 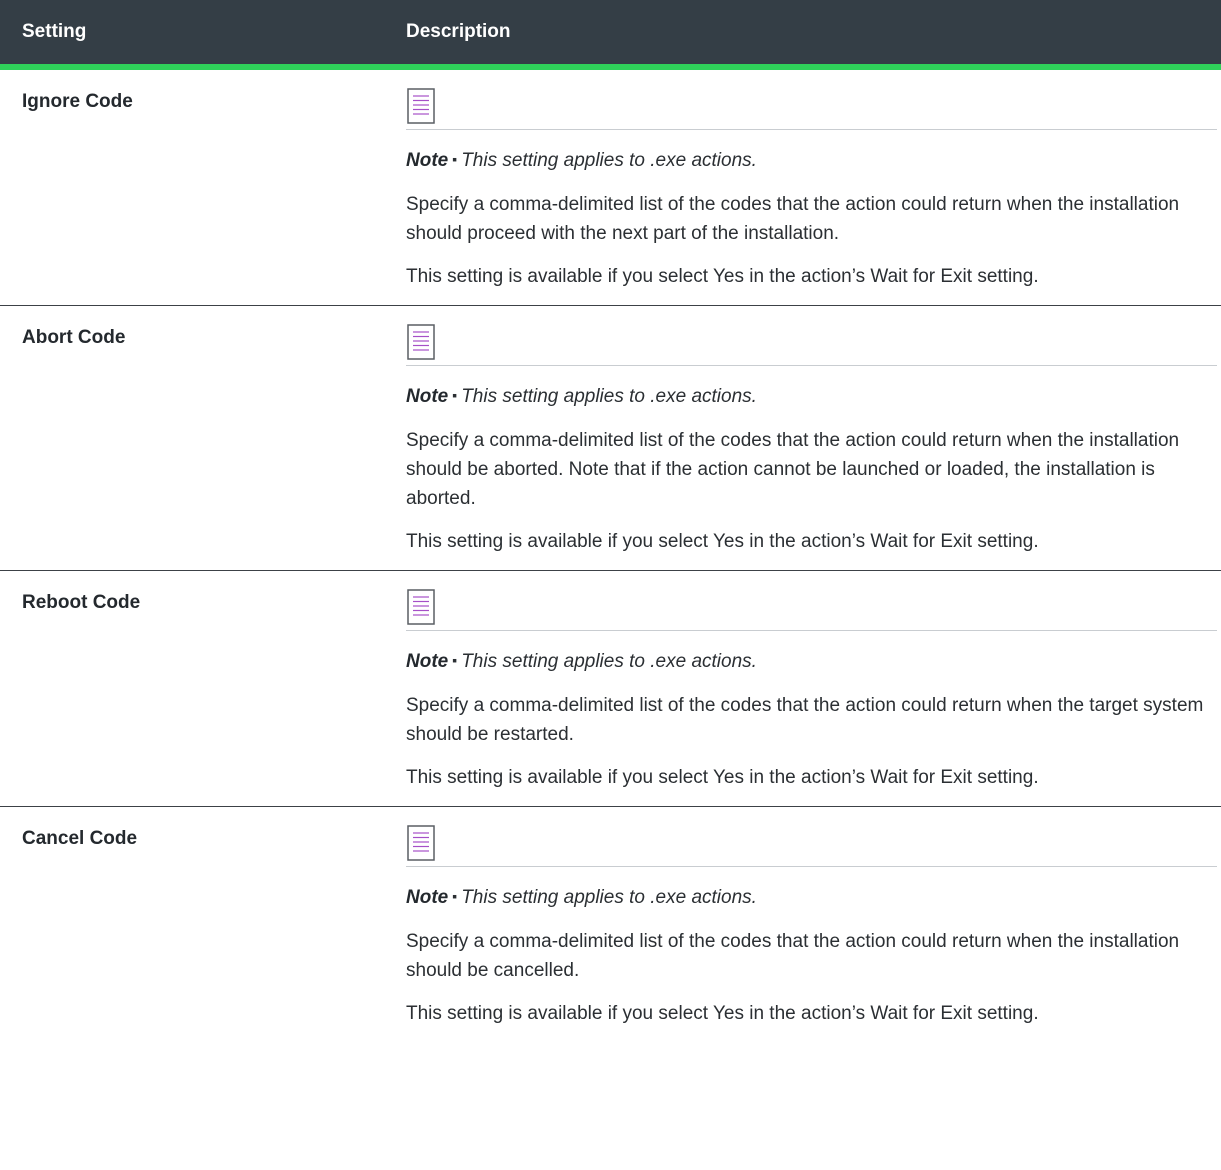 What do you see at coordinates (80, 838) in the screenshot?
I see `setting-name: Cancel Code` at bounding box center [80, 838].